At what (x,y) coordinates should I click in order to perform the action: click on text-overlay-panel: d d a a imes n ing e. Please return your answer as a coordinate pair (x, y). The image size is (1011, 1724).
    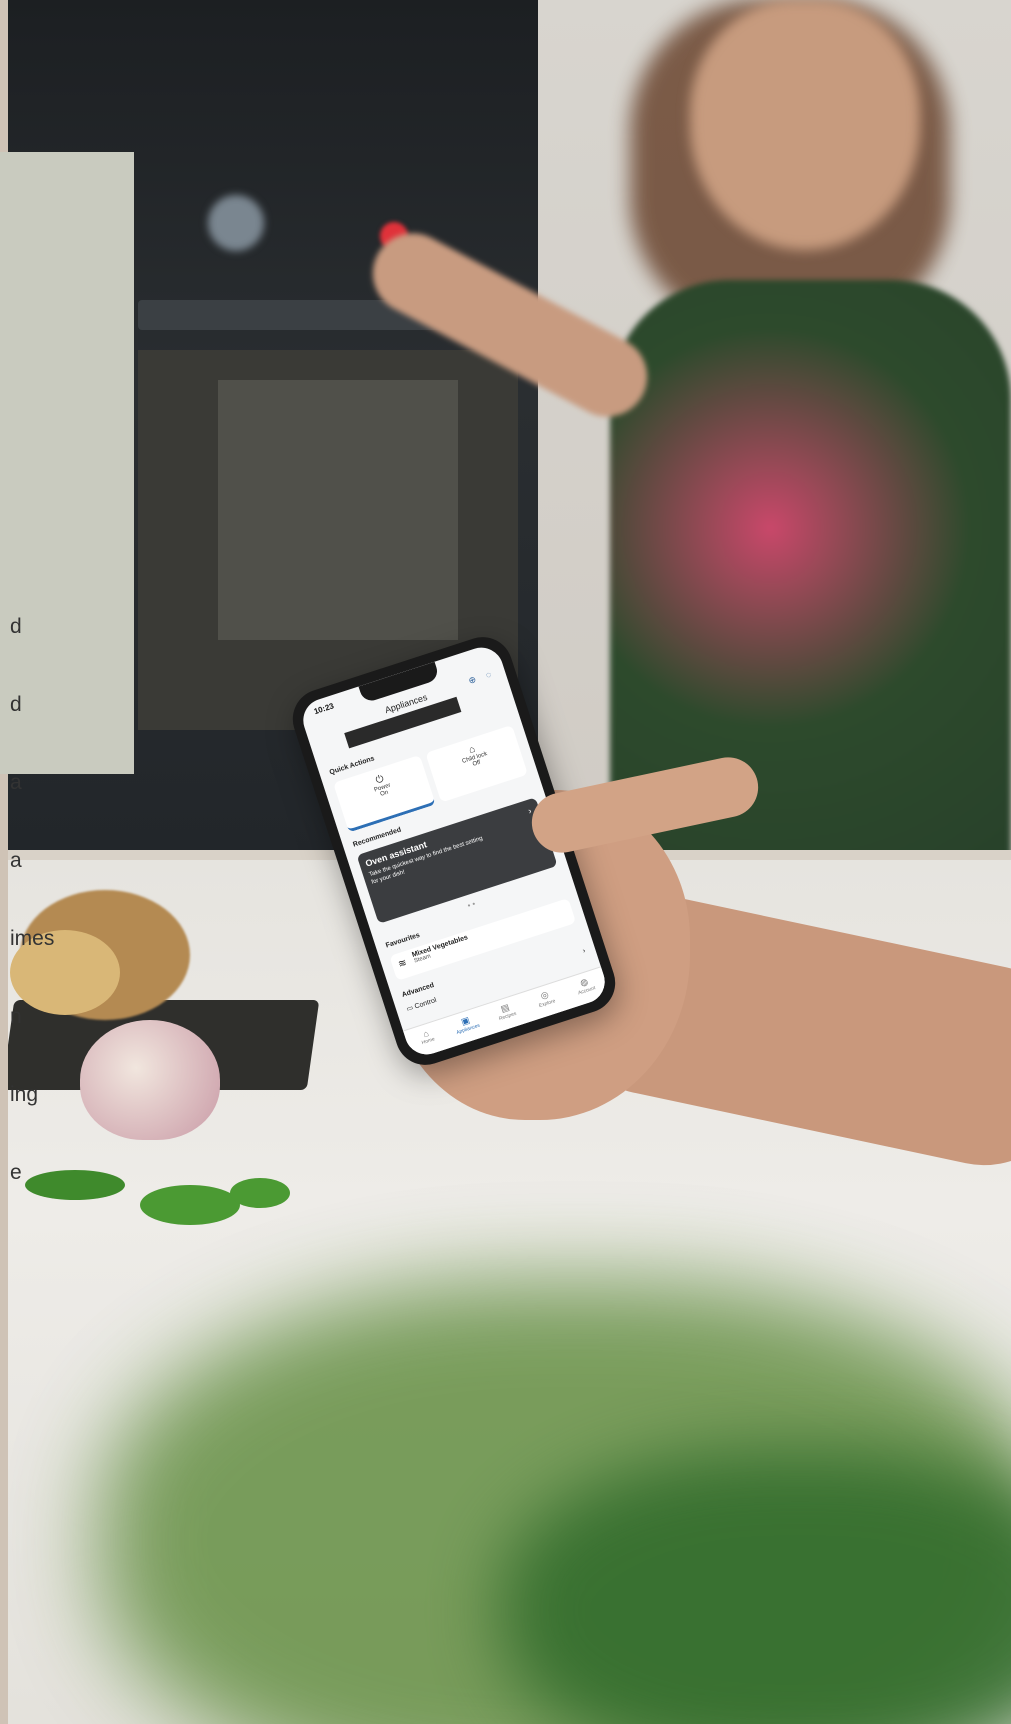
    Looking at the image, I should click on (67, 668).